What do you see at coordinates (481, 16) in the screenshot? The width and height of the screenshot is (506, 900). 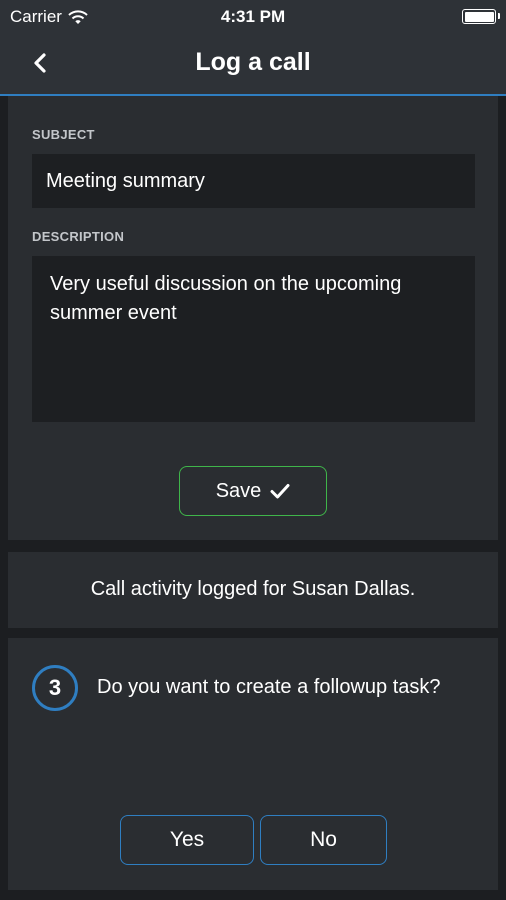 I see `battery-icon` at bounding box center [481, 16].